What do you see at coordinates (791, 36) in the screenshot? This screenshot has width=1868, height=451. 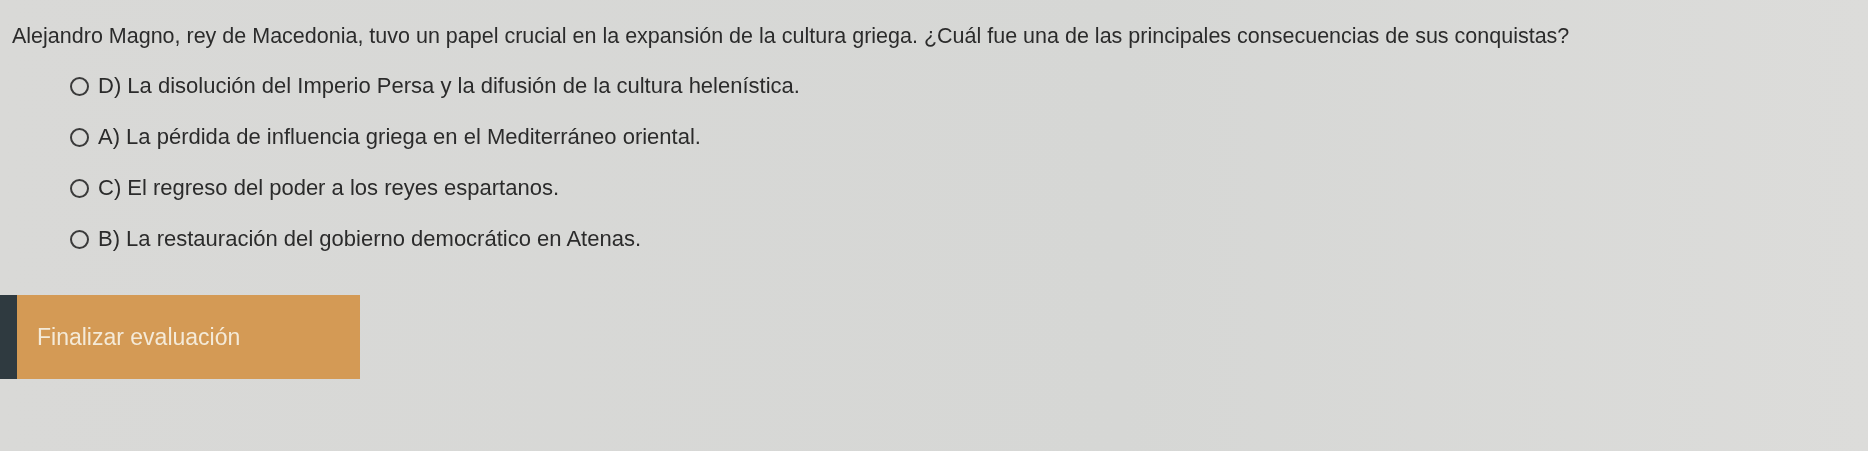 I see `question-text: Alejandro Magno, rey de Macedonia, tuvo un papel crucial en la expansión de la cultura griega. ¿Cuál fue una de las principales consecuencias de sus conquistas?` at bounding box center [791, 36].